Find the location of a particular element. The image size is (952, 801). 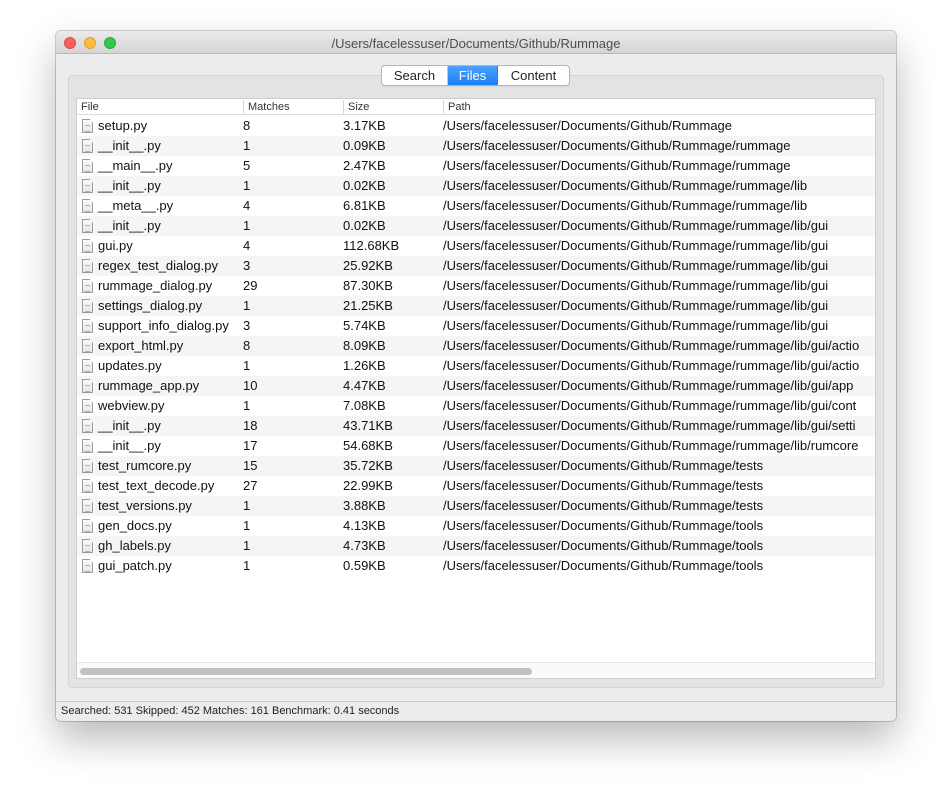

column-header-path: Path is located at coordinates (659, 107).